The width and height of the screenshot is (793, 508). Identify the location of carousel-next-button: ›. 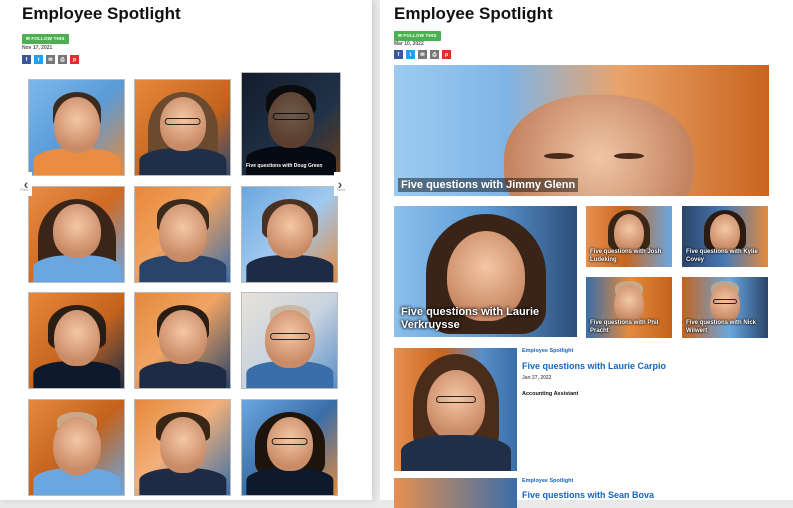
(340, 184).